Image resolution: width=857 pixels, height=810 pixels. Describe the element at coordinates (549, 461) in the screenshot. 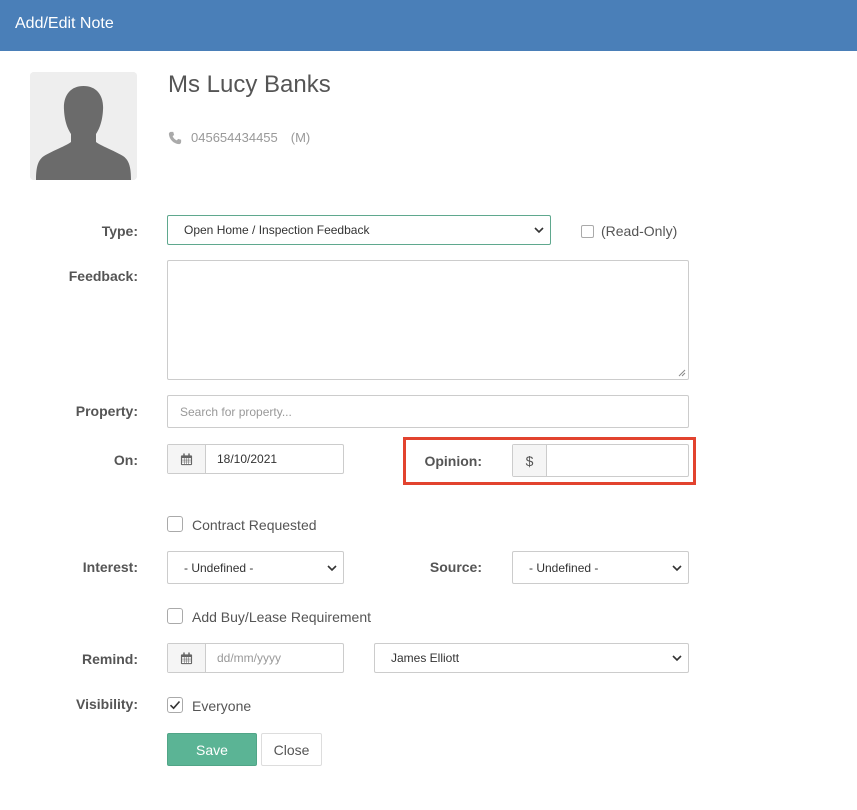

I see `opinion-highlight` at that location.